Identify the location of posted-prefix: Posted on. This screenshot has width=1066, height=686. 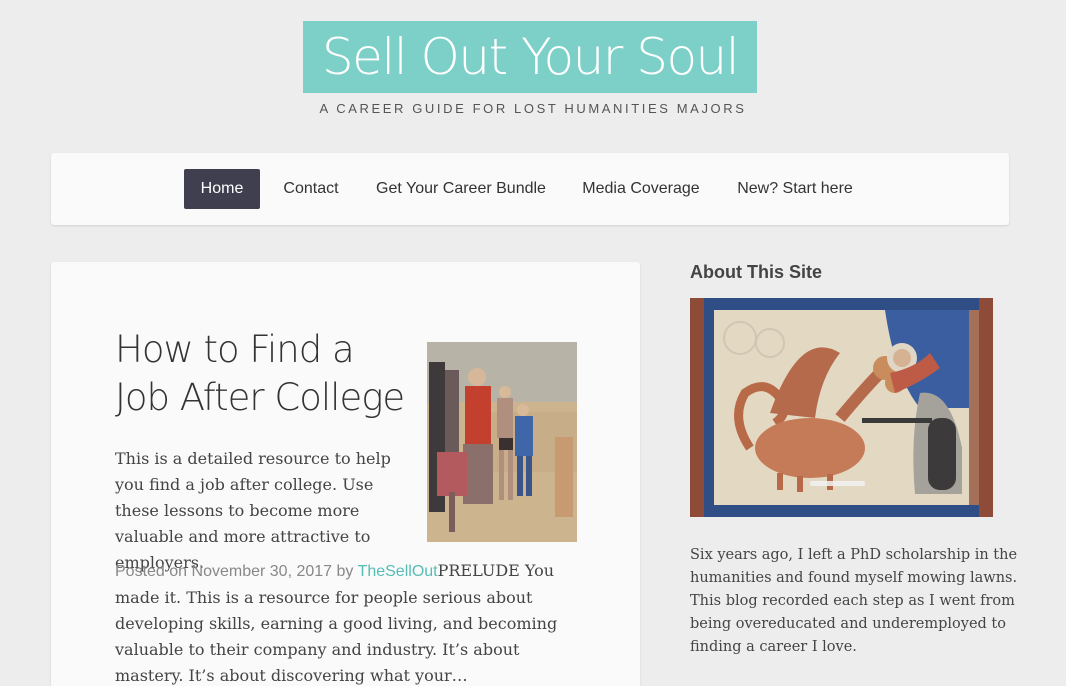
(151, 571).